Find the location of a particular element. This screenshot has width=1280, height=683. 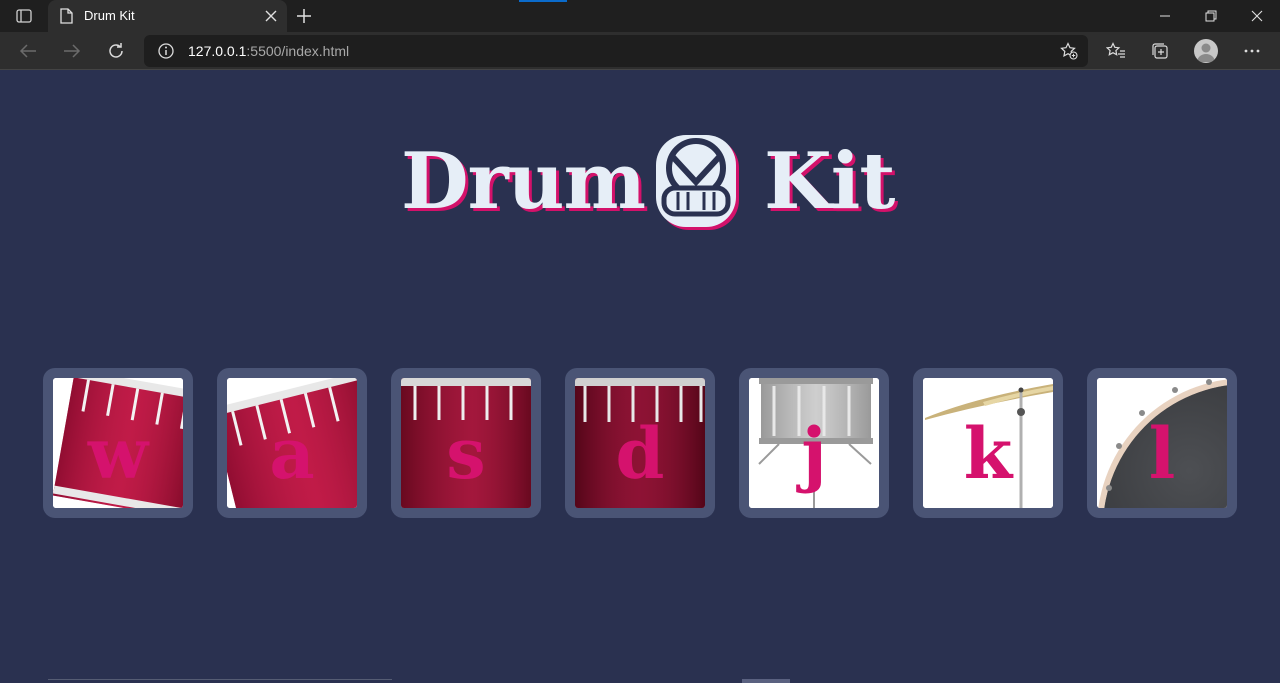

drum-pad-a: a is located at coordinates (292, 443).